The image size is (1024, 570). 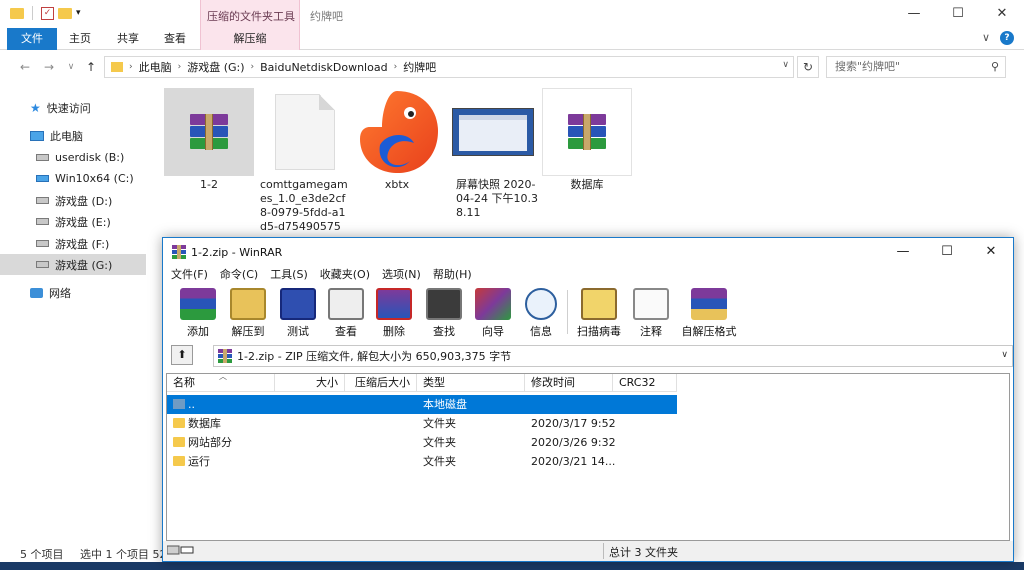 What do you see at coordinates (569, 383) in the screenshot?
I see `column-header-modified: 修改时间` at bounding box center [569, 383].